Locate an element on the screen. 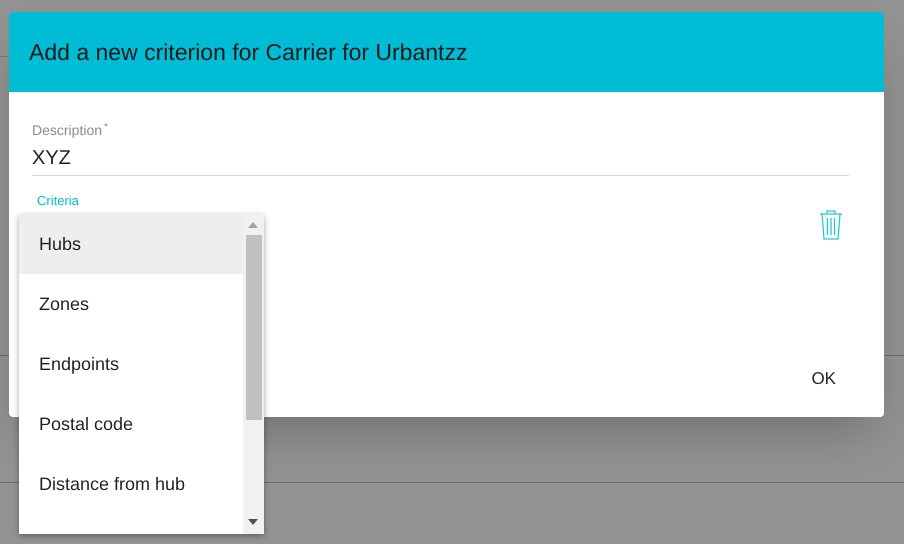 The width and height of the screenshot is (904, 544). scroll-up-icon is located at coordinates (253, 225).